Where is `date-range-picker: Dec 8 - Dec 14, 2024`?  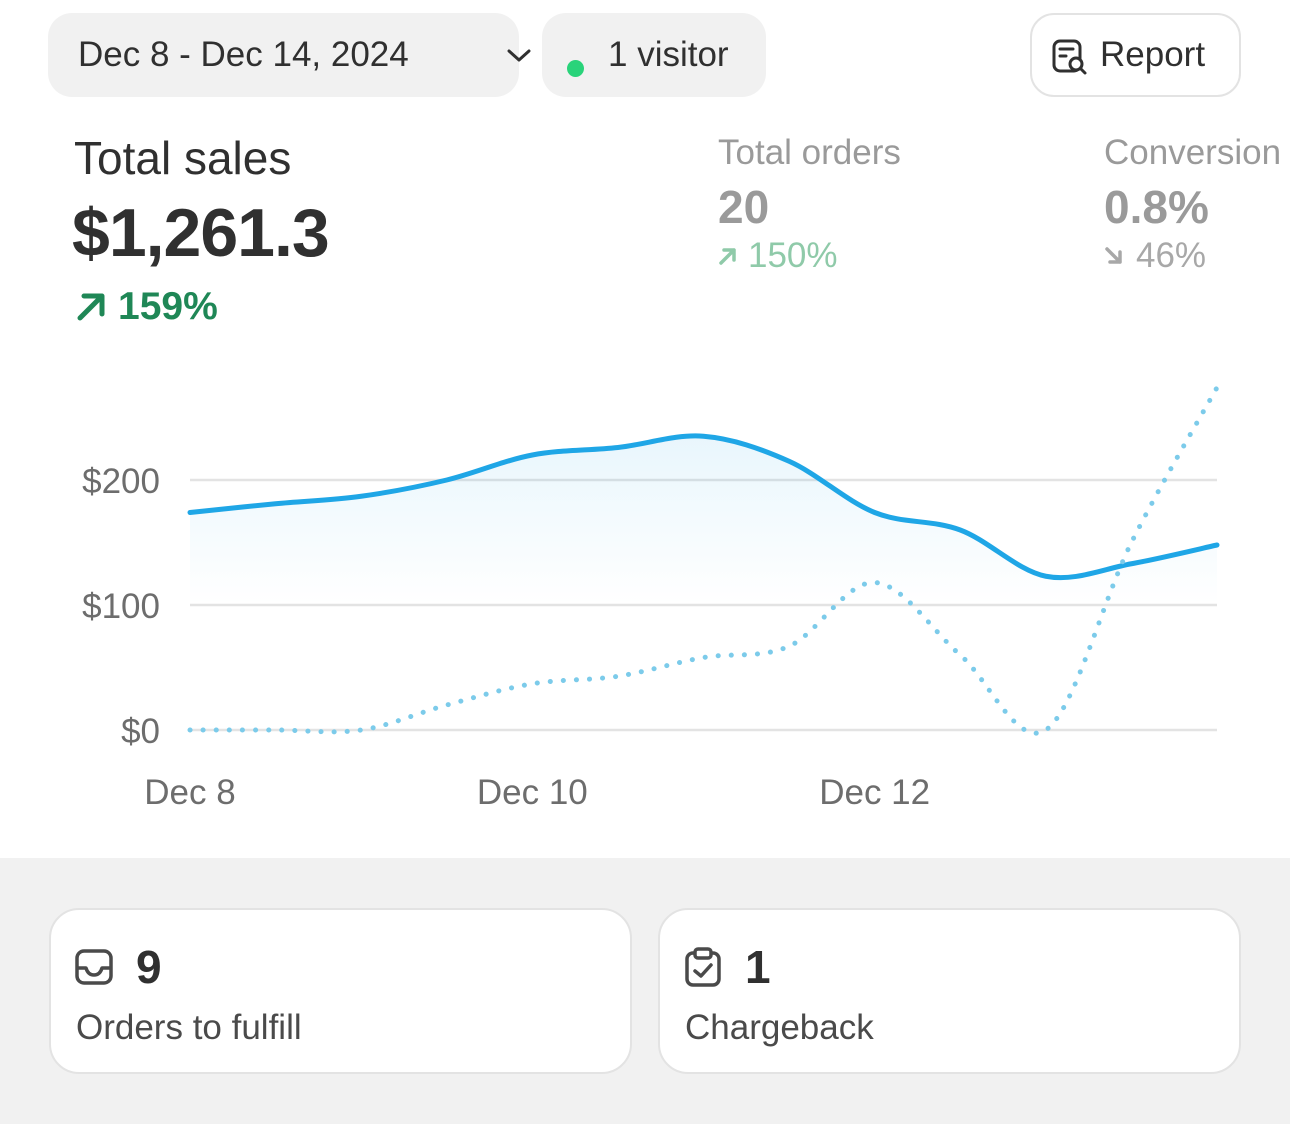 date-range-picker: Dec 8 - Dec 14, 2024 is located at coordinates (289, 55).